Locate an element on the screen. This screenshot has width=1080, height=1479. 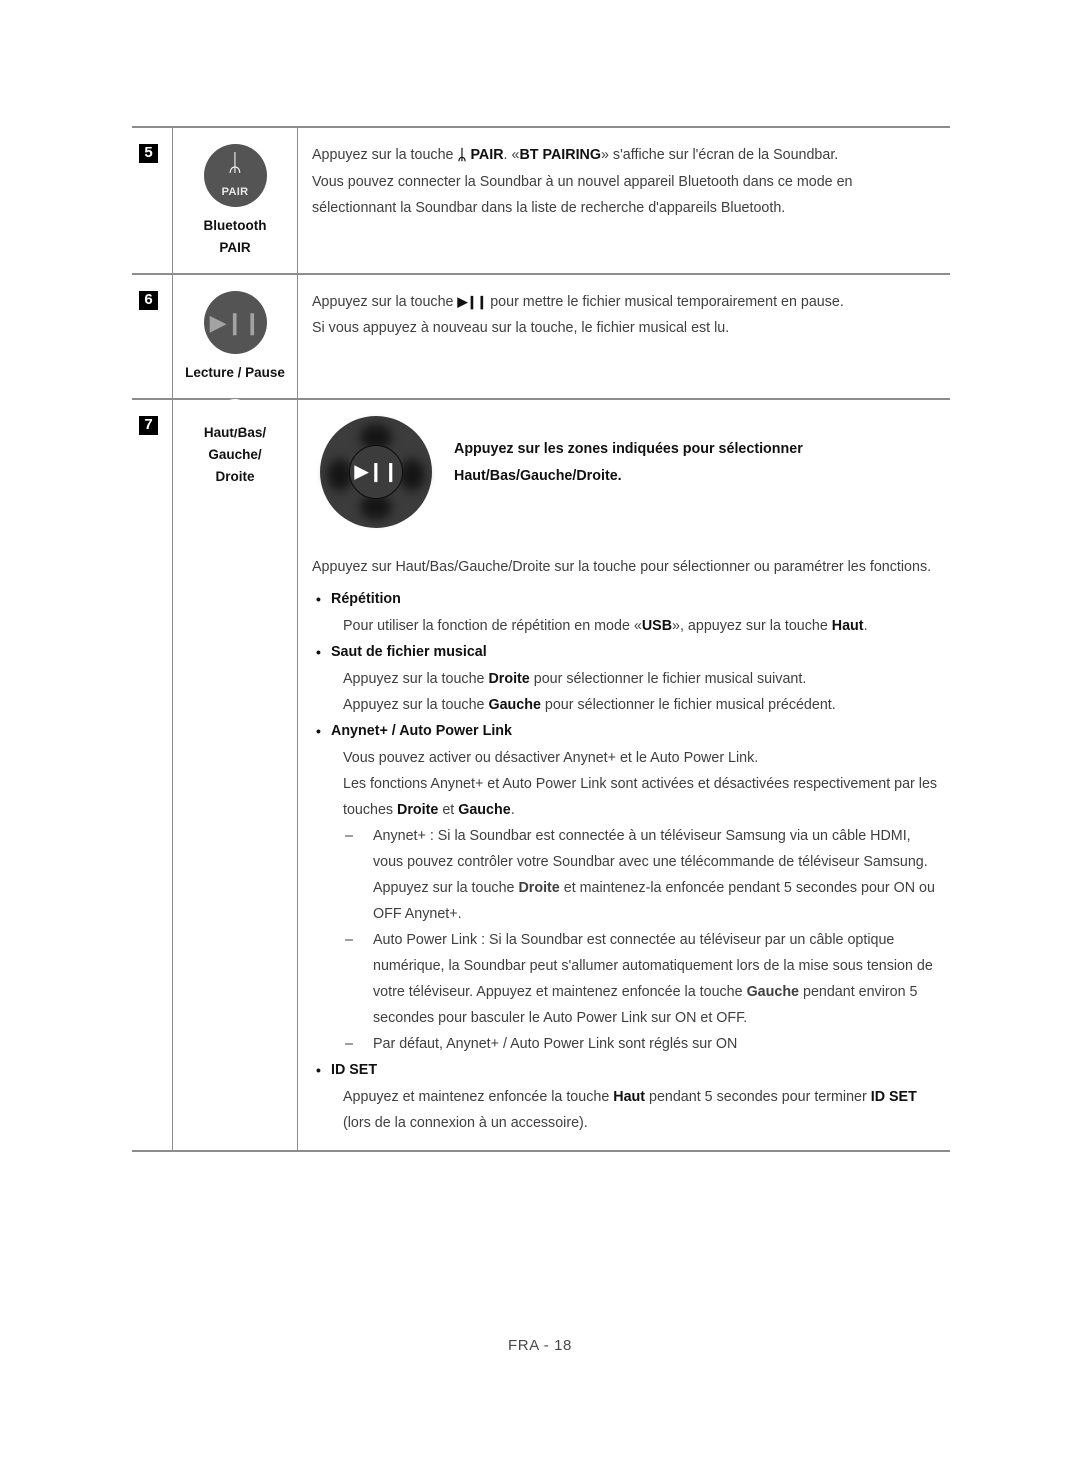
row-number-cell: 5 is located at coordinates (152, 200).